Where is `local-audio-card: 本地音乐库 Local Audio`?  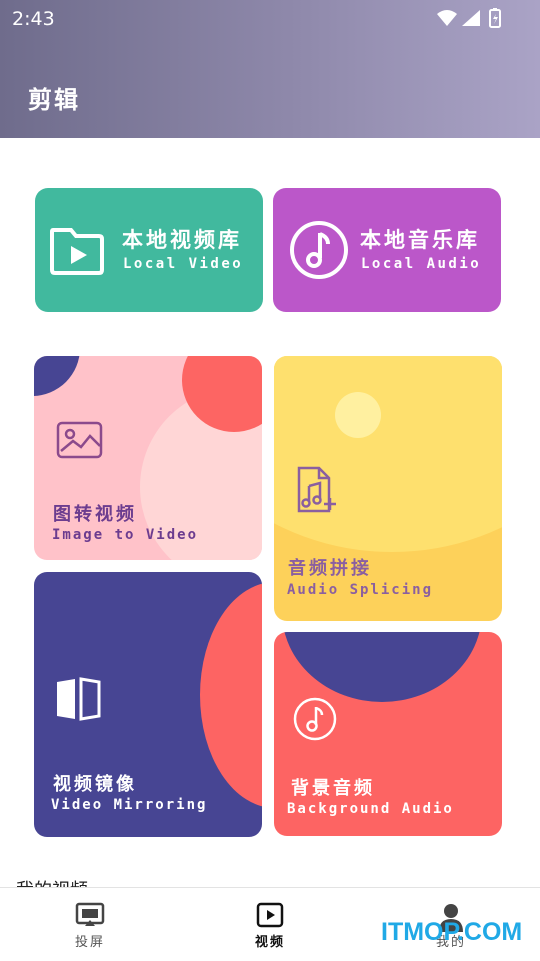 local-audio-card: 本地音乐库 Local Audio is located at coordinates (387, 250).